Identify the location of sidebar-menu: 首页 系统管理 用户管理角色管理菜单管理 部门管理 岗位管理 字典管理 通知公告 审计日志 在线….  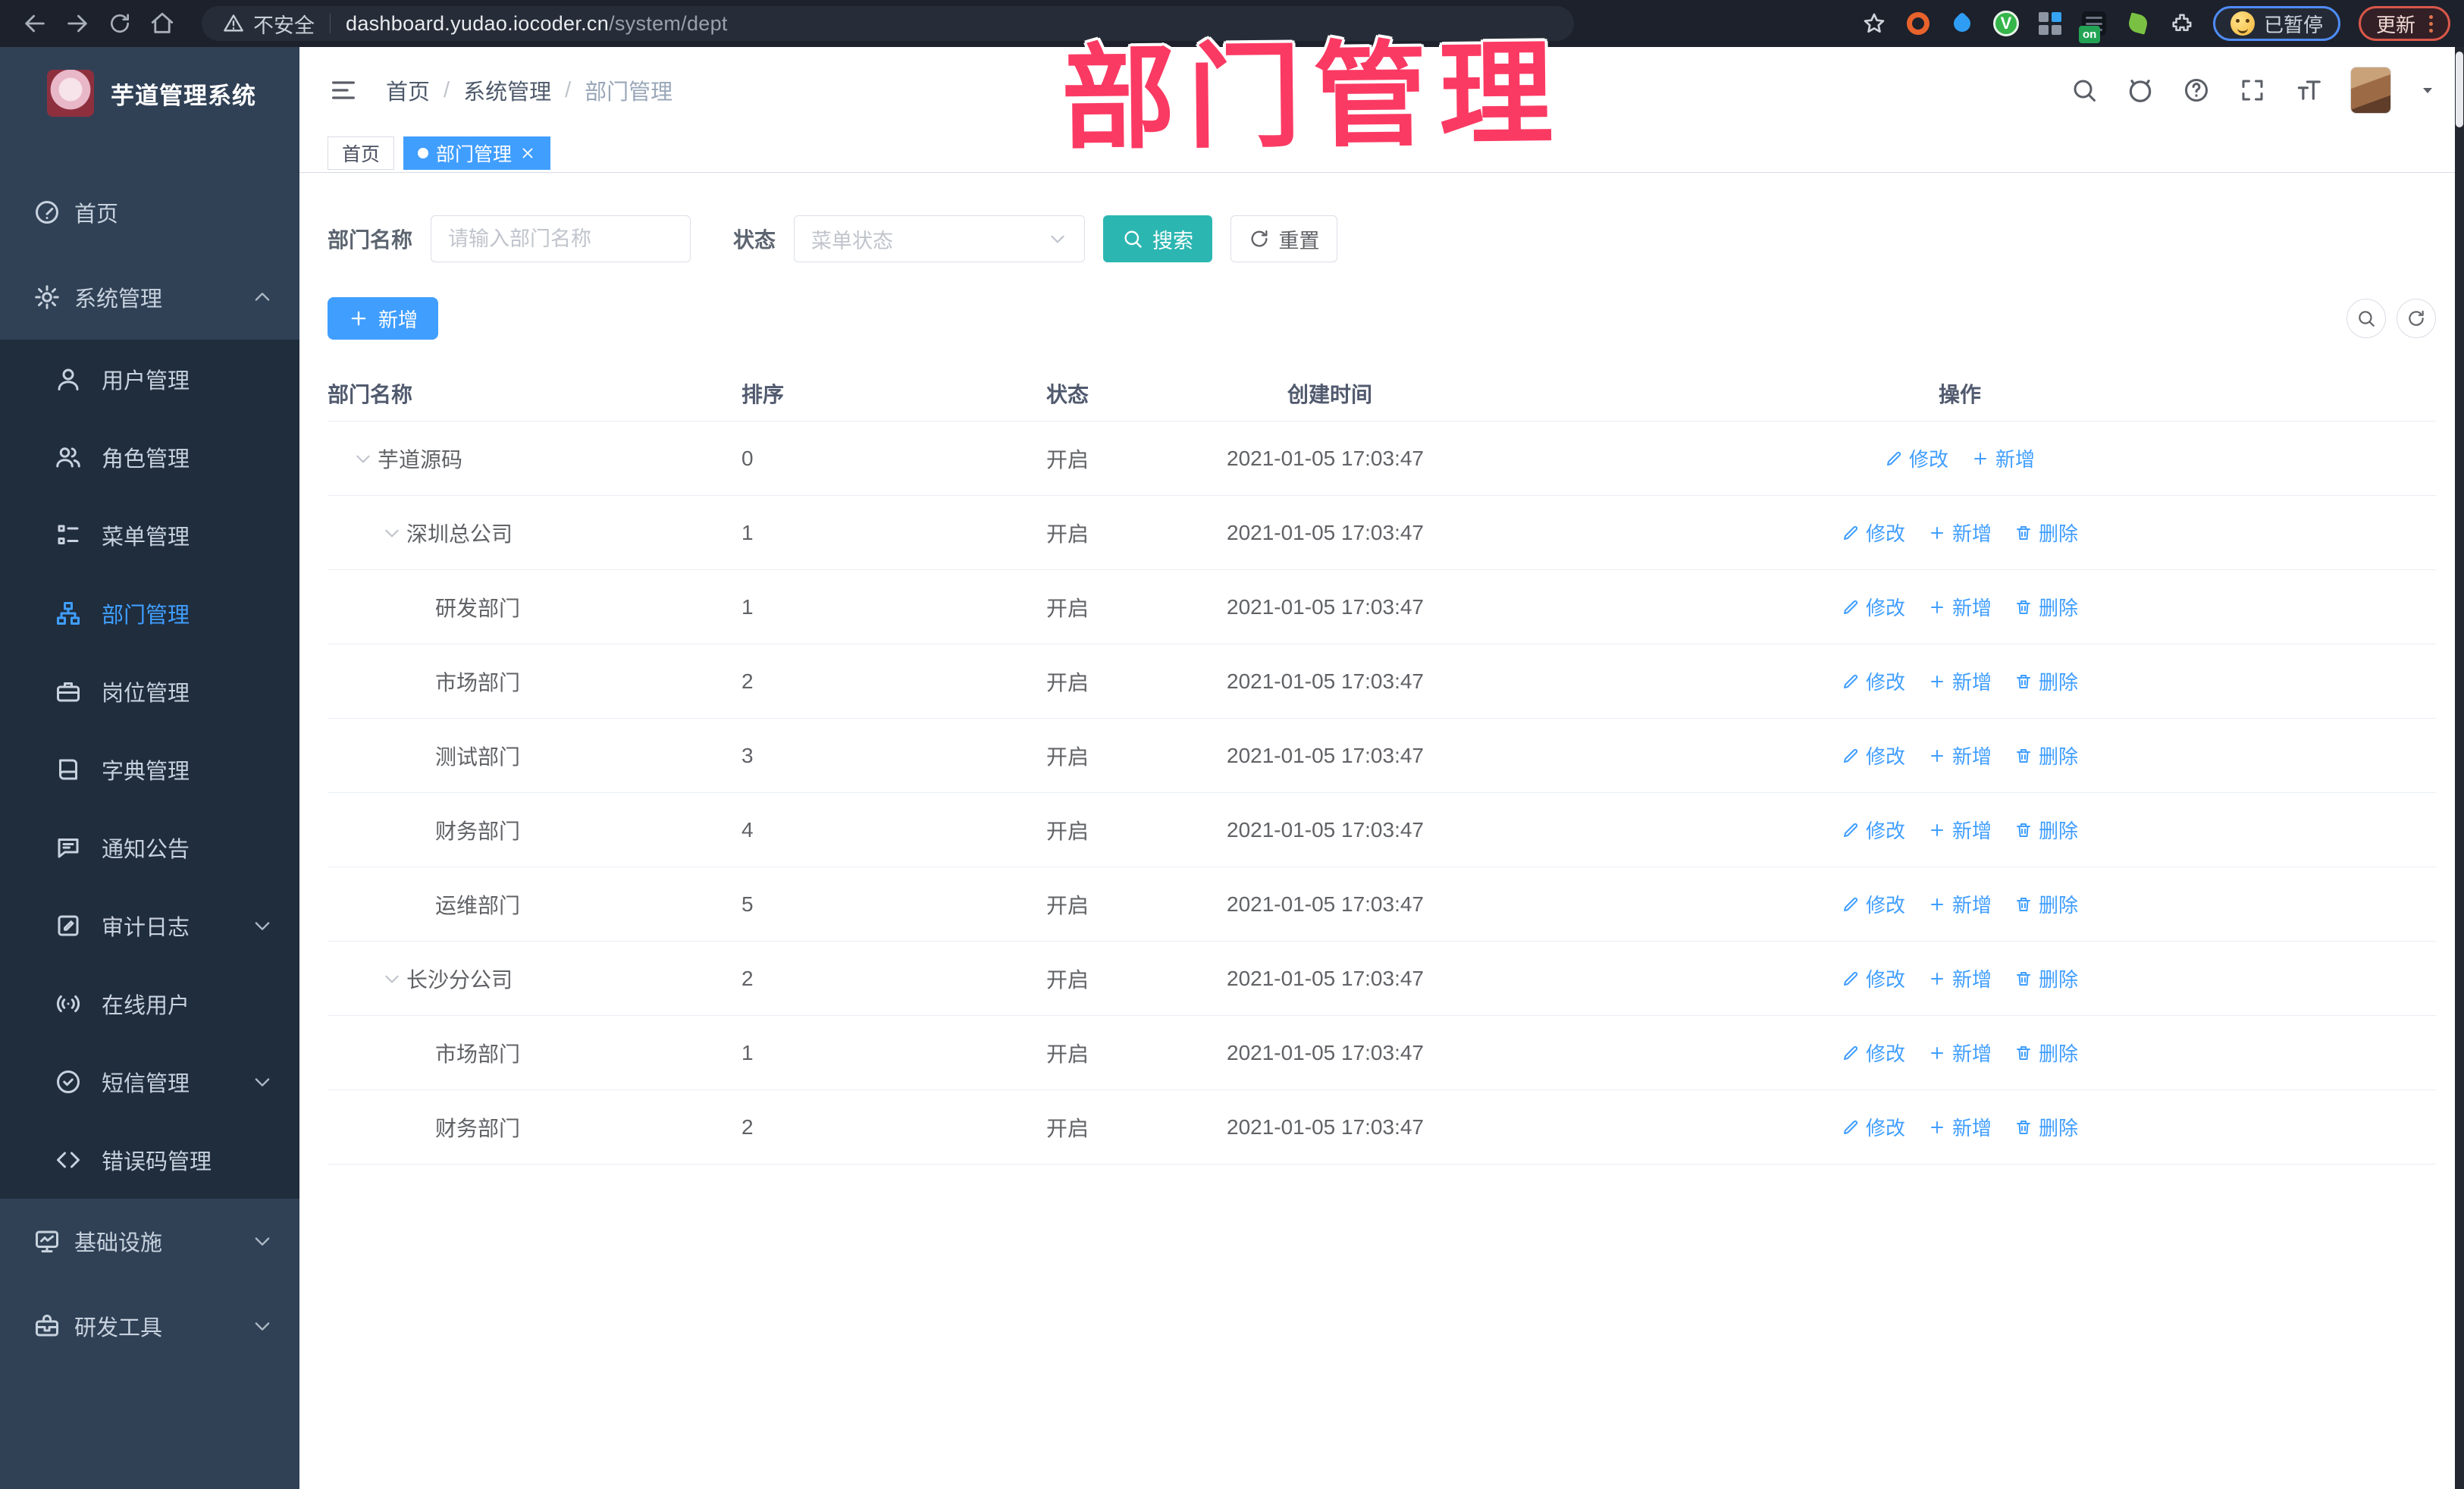
(150, 753).